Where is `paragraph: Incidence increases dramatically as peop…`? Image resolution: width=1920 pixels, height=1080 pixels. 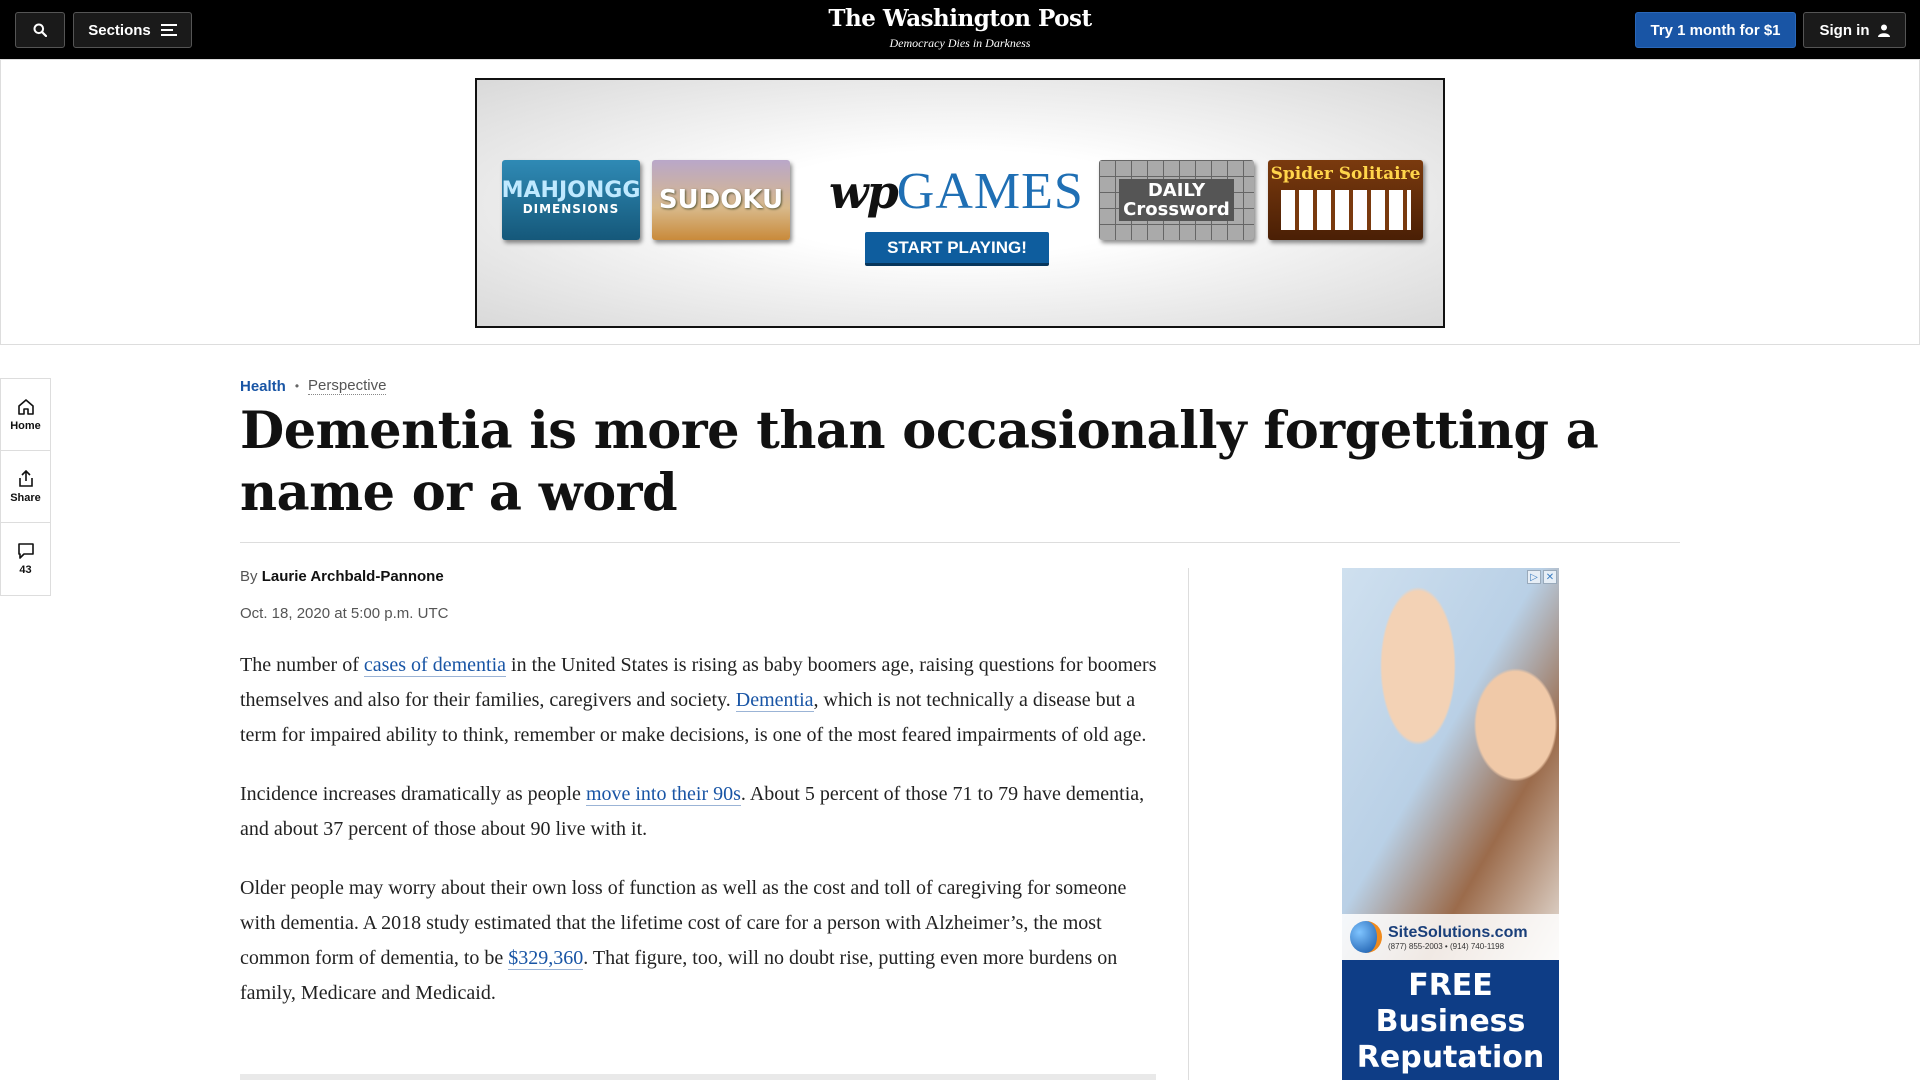
paragraph: Incidence increases dramatically as peop… is located at coordinates (700, 812).